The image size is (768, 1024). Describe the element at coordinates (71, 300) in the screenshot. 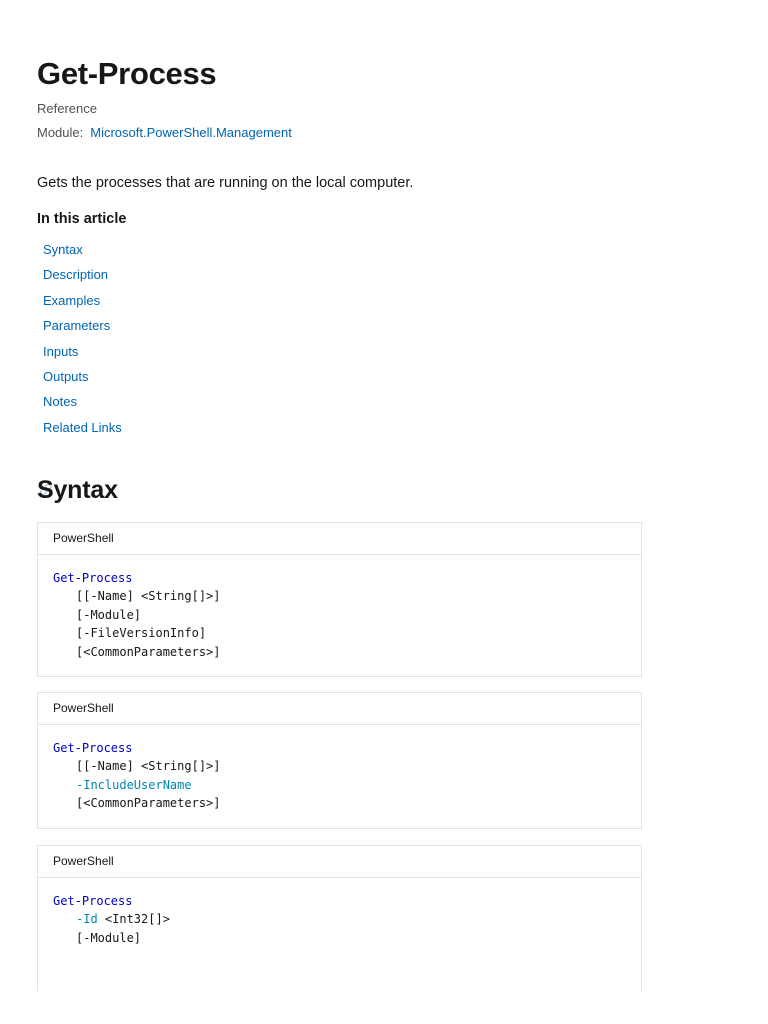

I see `toc-link-examples: Examples` at that location.